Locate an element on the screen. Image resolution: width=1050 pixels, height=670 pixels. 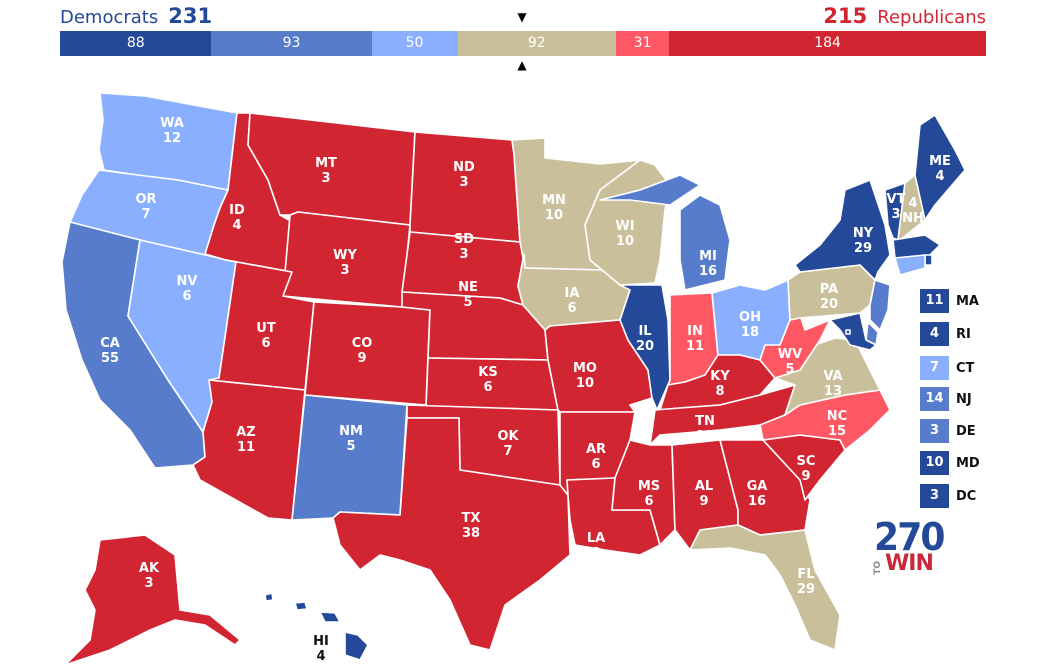
small-state-abbr: NJ is located at coordinates (964, 399).